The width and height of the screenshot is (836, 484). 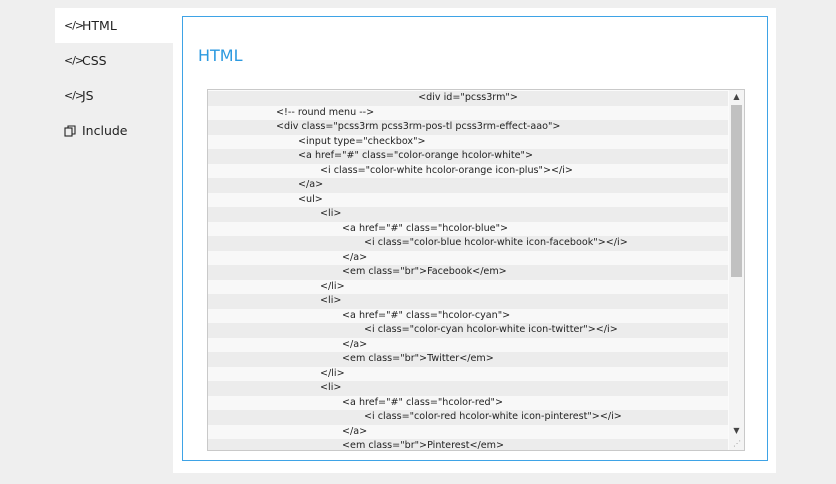 I want to click on copy-icon, so click(x=73, y=130).